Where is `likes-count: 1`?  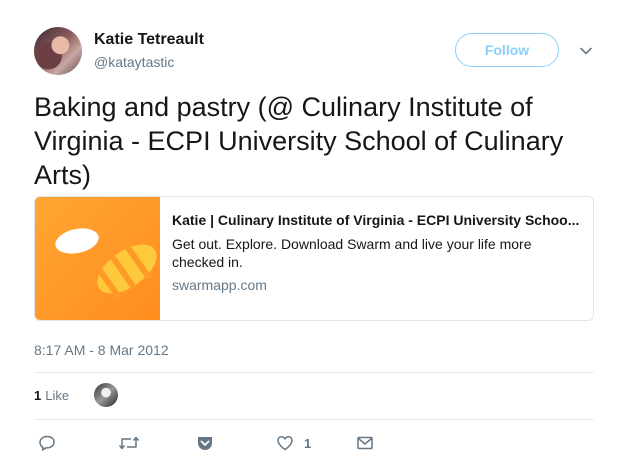
likes-count: 1 is located at coordinates (38, 395).